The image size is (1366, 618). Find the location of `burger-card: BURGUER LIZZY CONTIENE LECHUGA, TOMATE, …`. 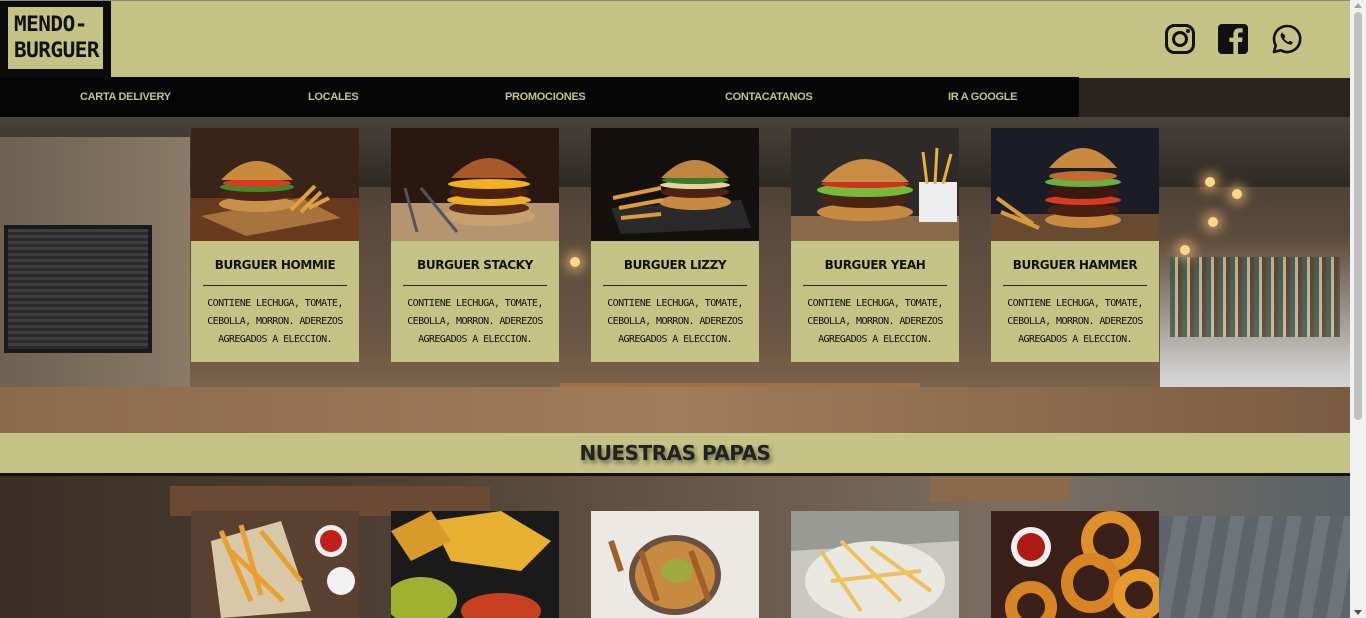

burger-card: BURGUER LIZZY CONTIENE LECHUGA, TOMATE, … is located at coordinates (675, 245).